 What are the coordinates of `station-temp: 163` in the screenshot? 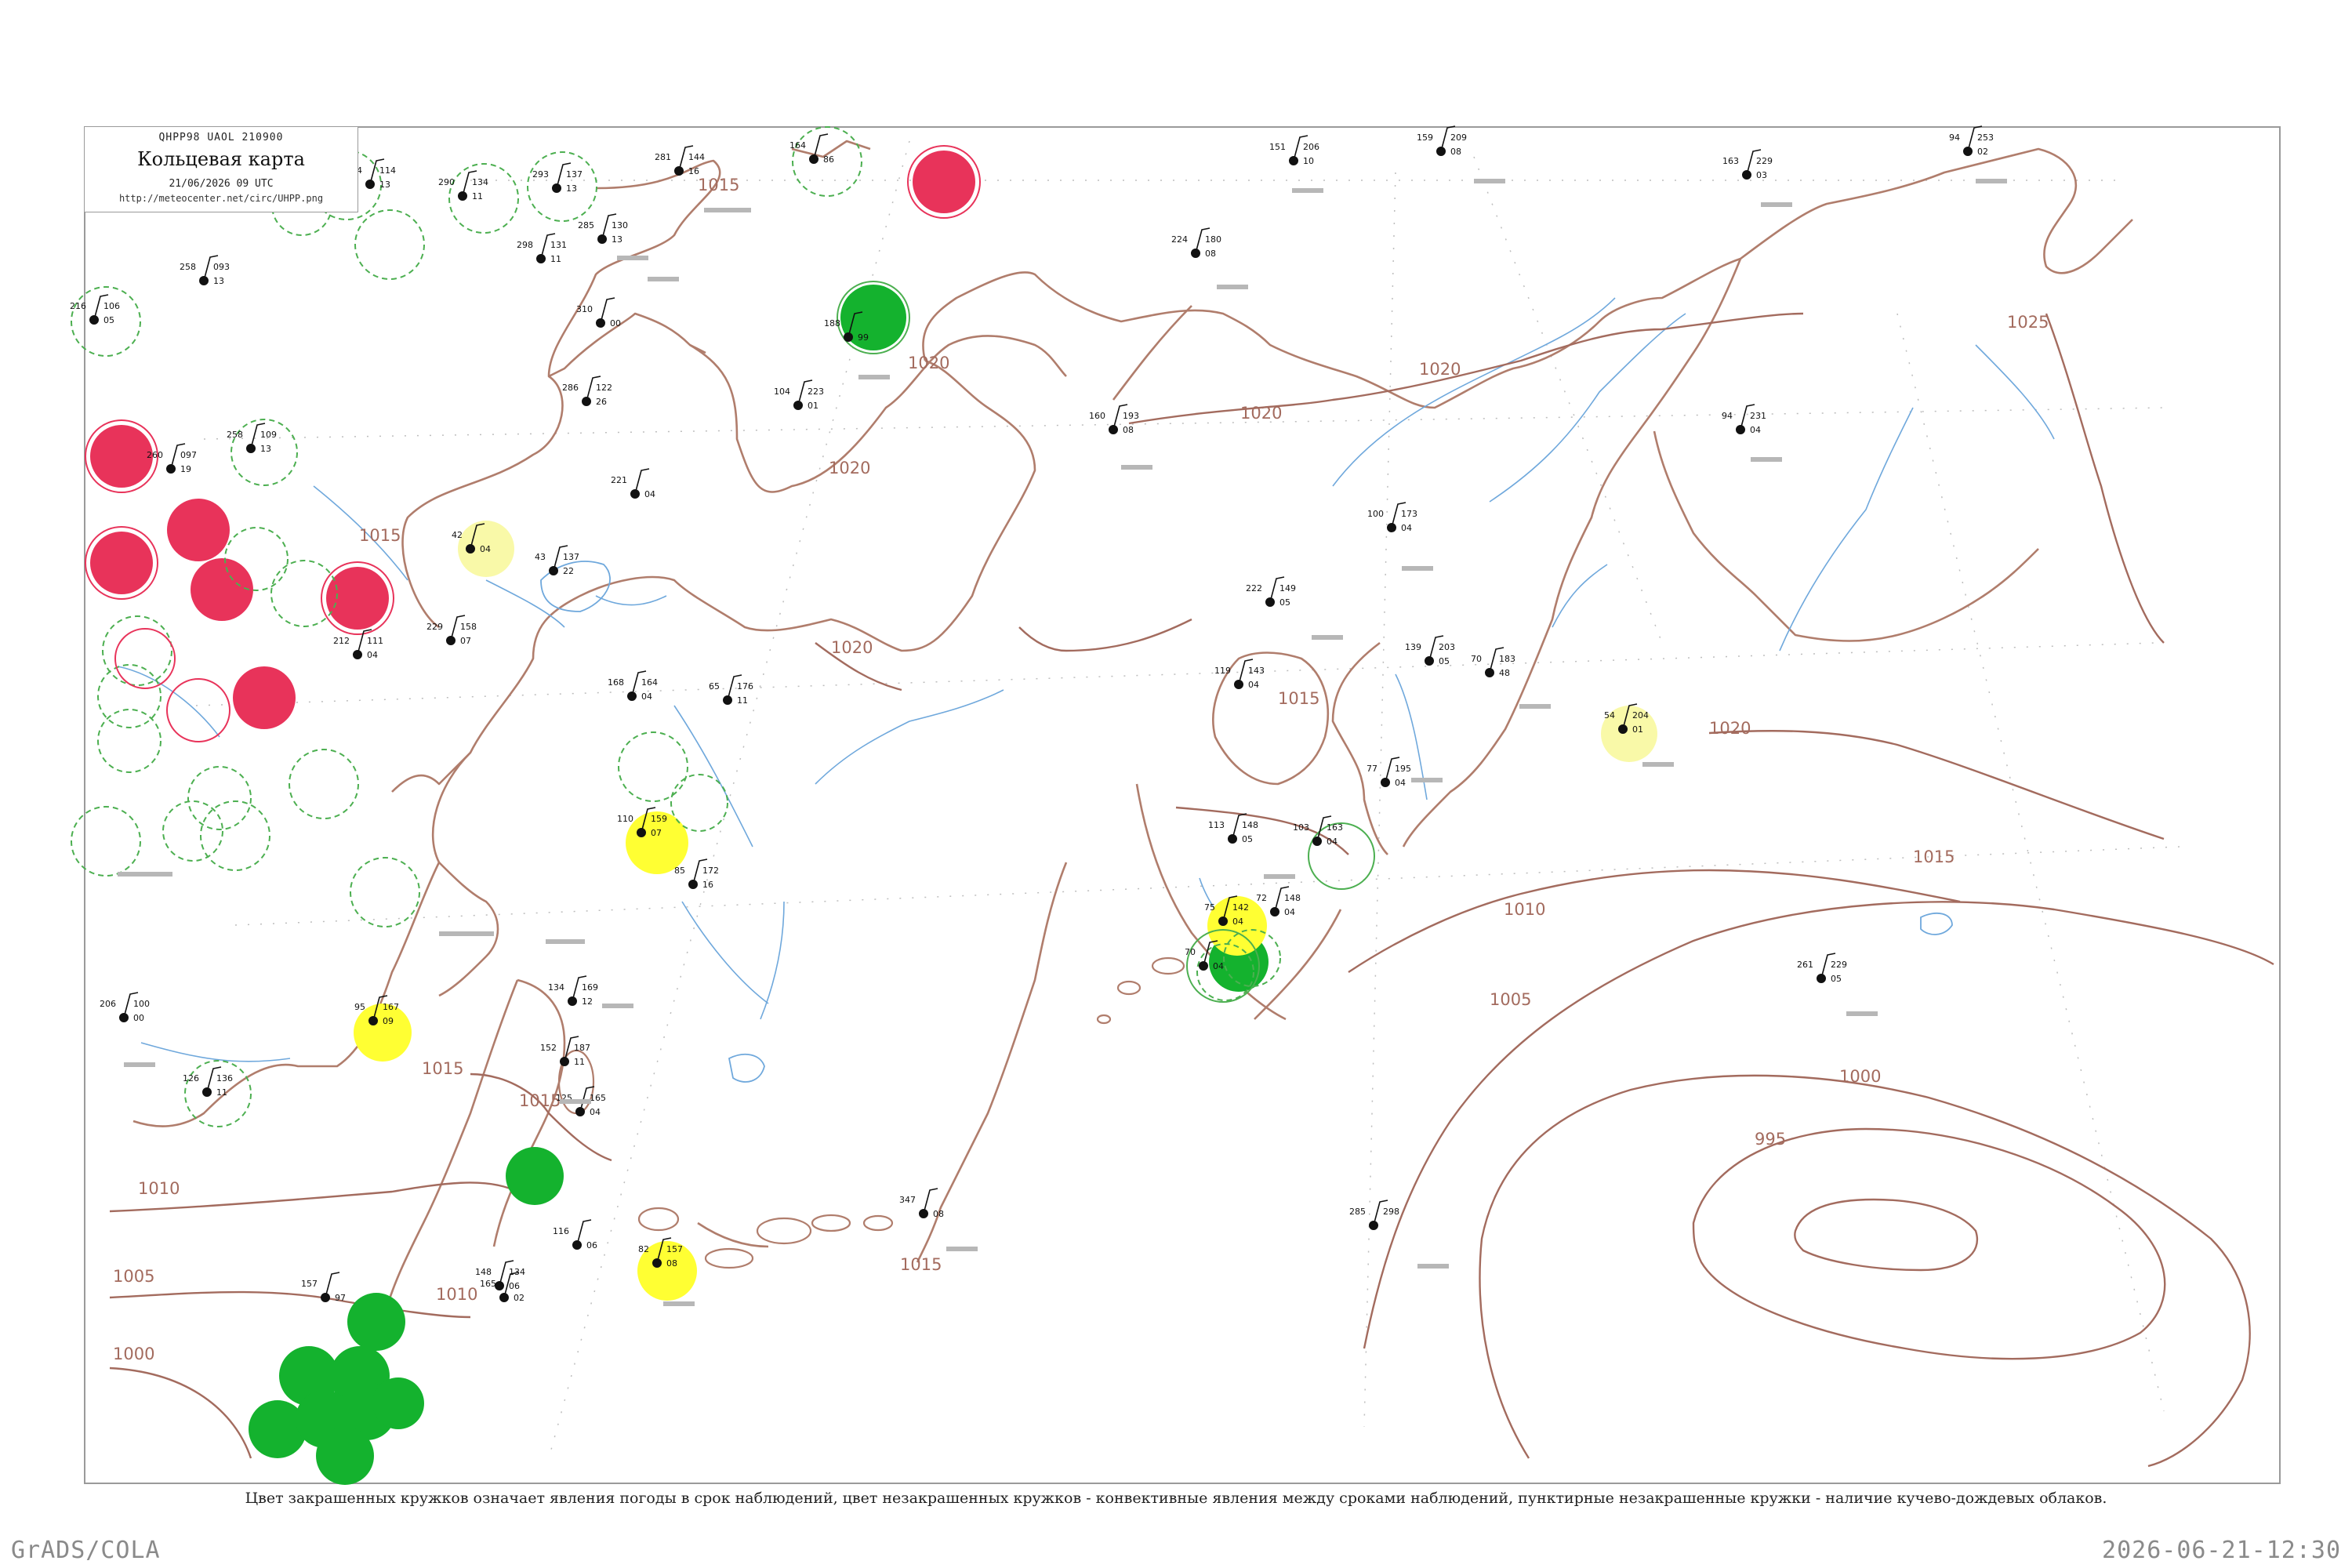 It's located at (1335, 828).